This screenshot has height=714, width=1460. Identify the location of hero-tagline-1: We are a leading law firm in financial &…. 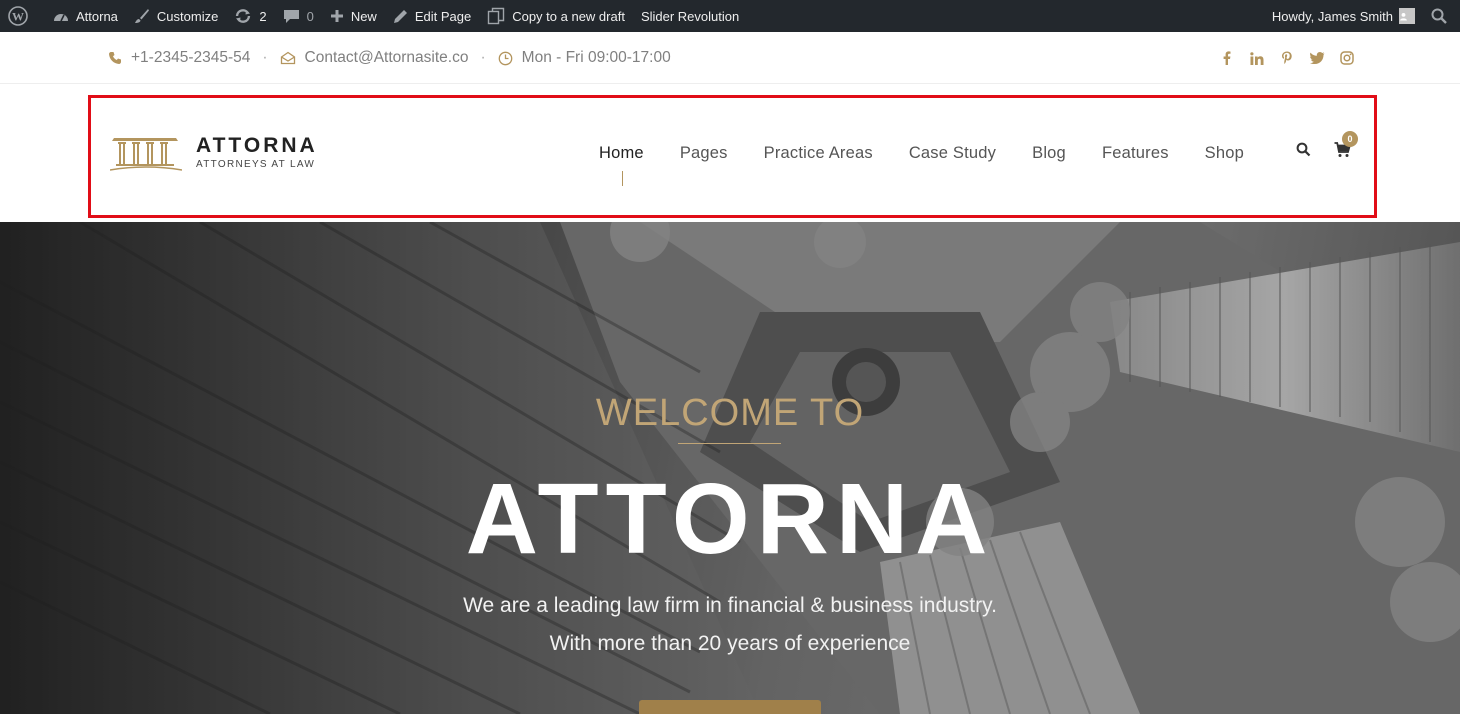
(730, 605).